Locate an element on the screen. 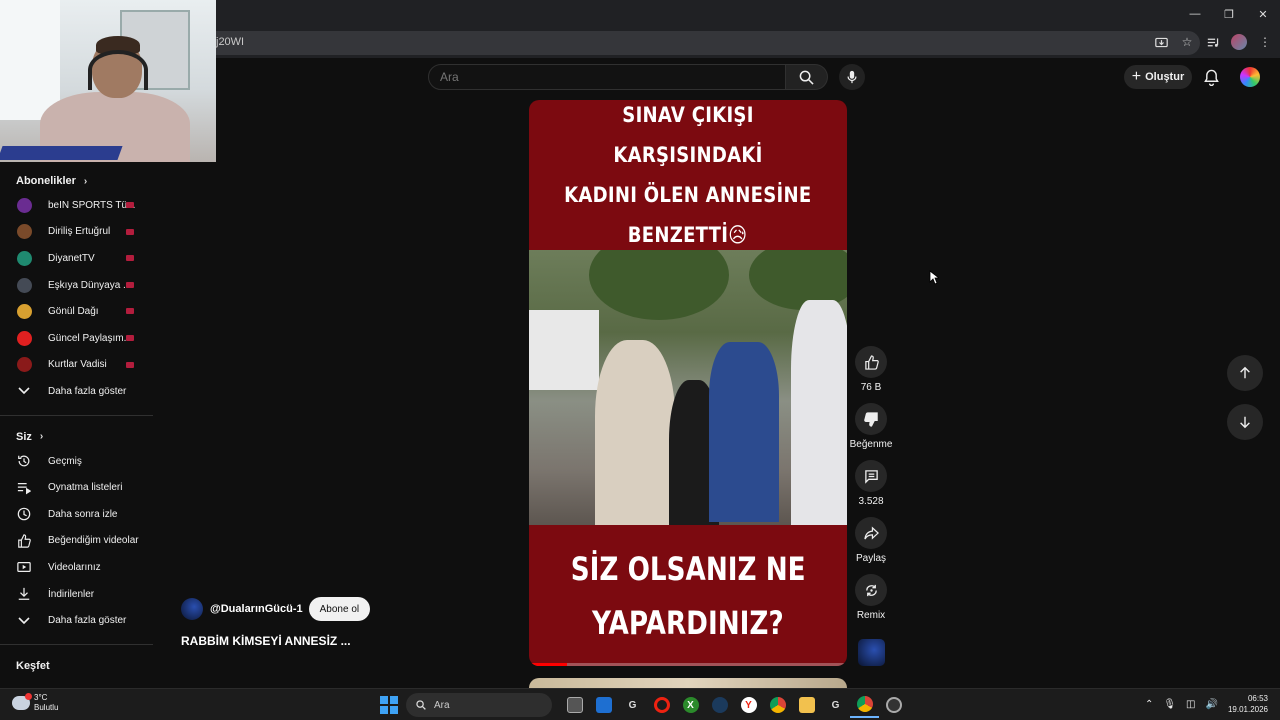 The height and width of the screenshot is (720, 1280). comment-count: 3.528 is located at coordinates (871, 501).